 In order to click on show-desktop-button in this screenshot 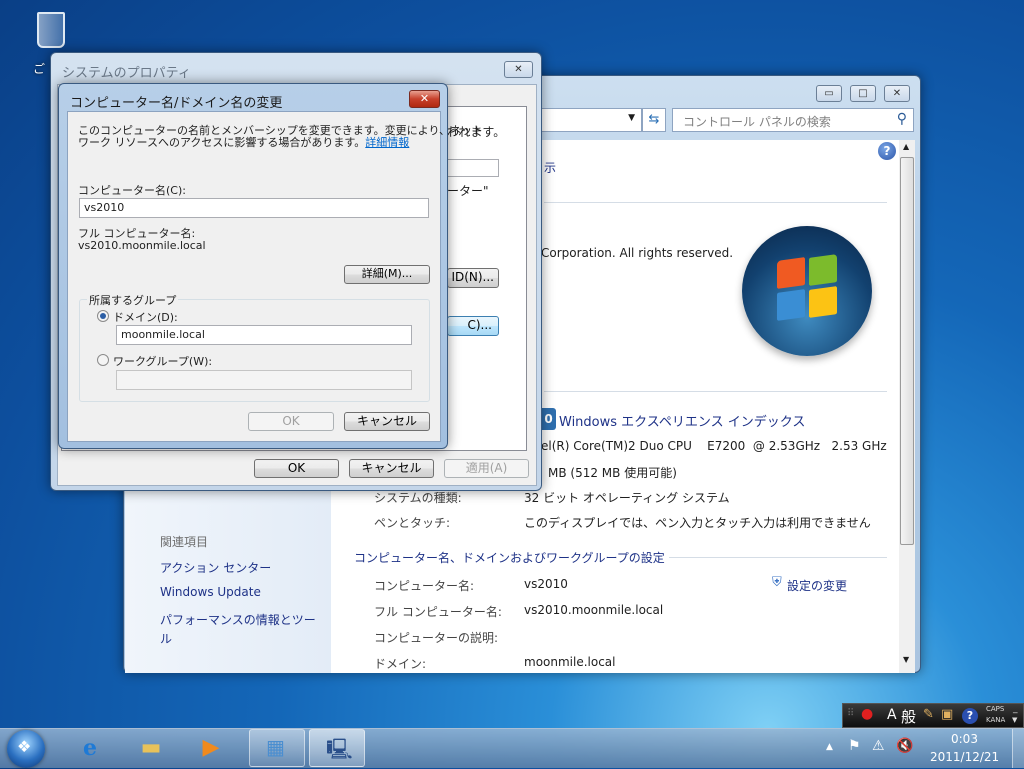, I will do `click(1018, 748)`.